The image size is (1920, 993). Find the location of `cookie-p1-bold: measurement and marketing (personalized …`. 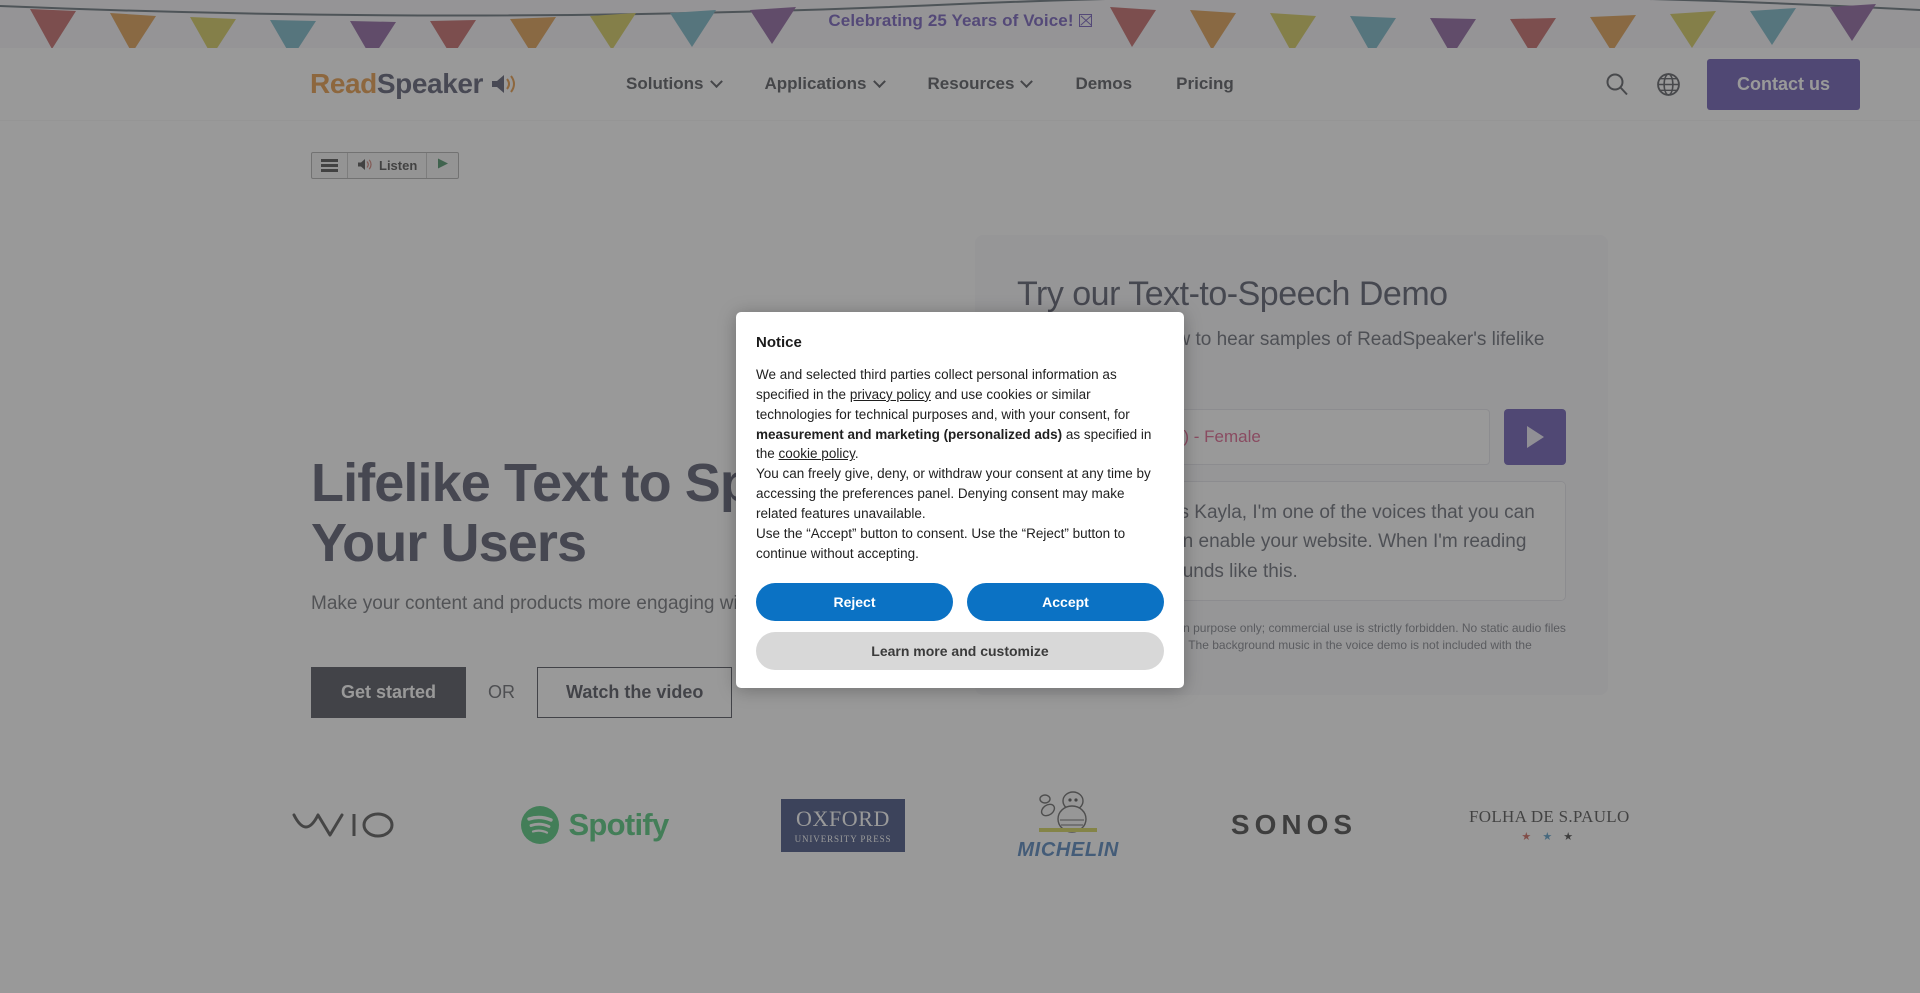

cookie-p1-bold: measurement and marketing (personalized … is located at coordinates (909, 434).